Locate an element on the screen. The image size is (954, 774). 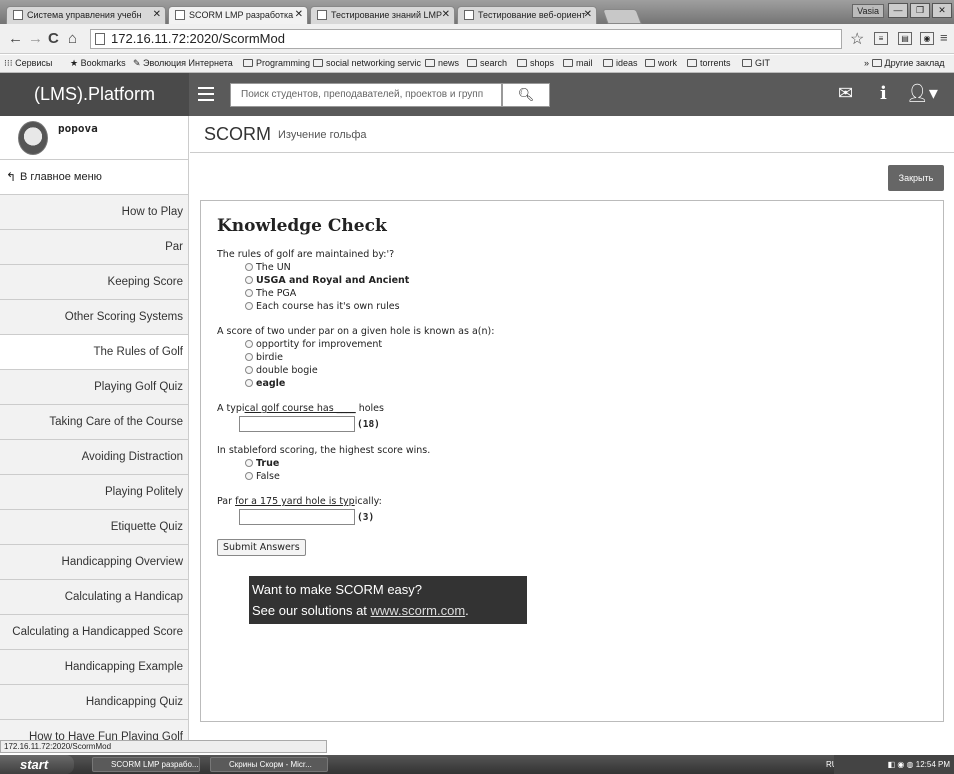
sidebar-item: Keeping Score is located at coordinates (94, 282).